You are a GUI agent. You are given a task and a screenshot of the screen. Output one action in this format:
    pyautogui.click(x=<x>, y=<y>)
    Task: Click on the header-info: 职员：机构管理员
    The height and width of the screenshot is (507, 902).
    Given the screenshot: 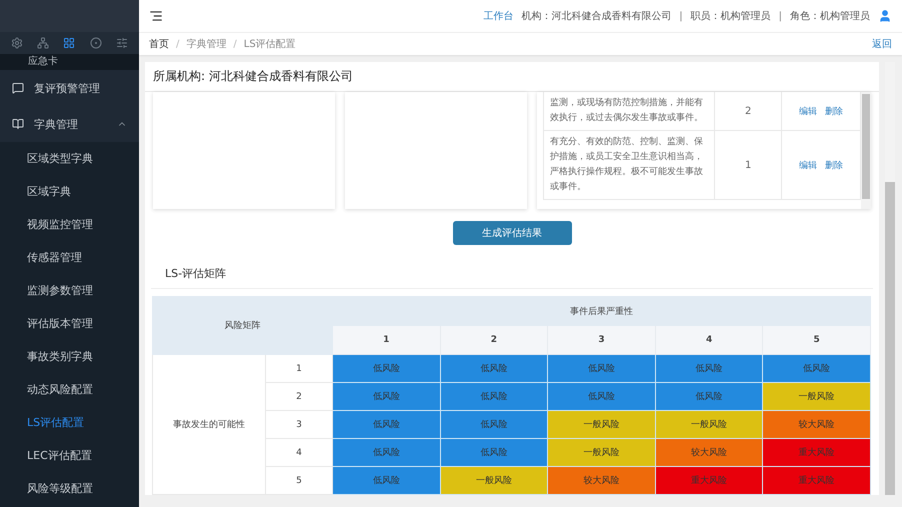 What is the action you would take?
    pyautogui.click(x=730, y=16)
    